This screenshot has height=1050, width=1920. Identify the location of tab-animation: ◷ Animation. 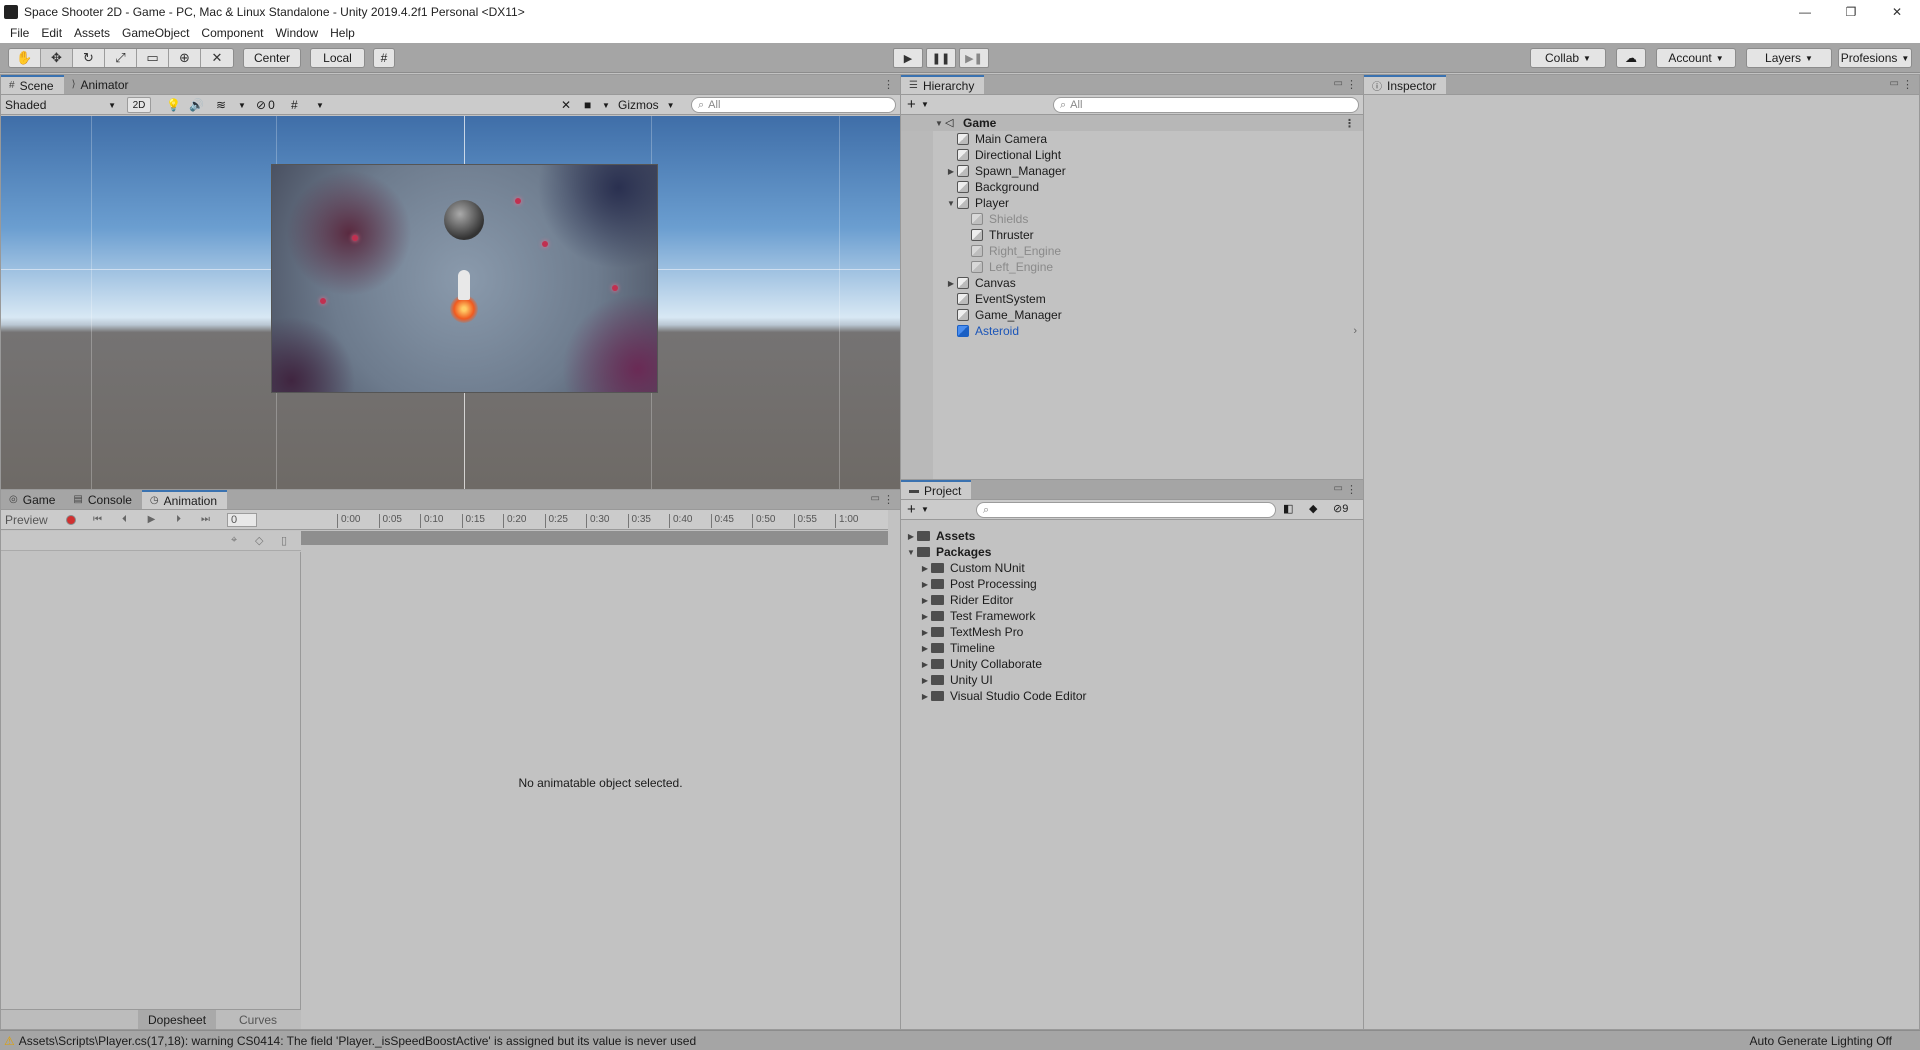
(184, 499).